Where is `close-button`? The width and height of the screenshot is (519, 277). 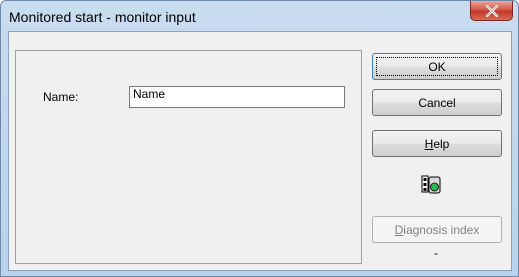 close-button is located at coordinates (491, 11).